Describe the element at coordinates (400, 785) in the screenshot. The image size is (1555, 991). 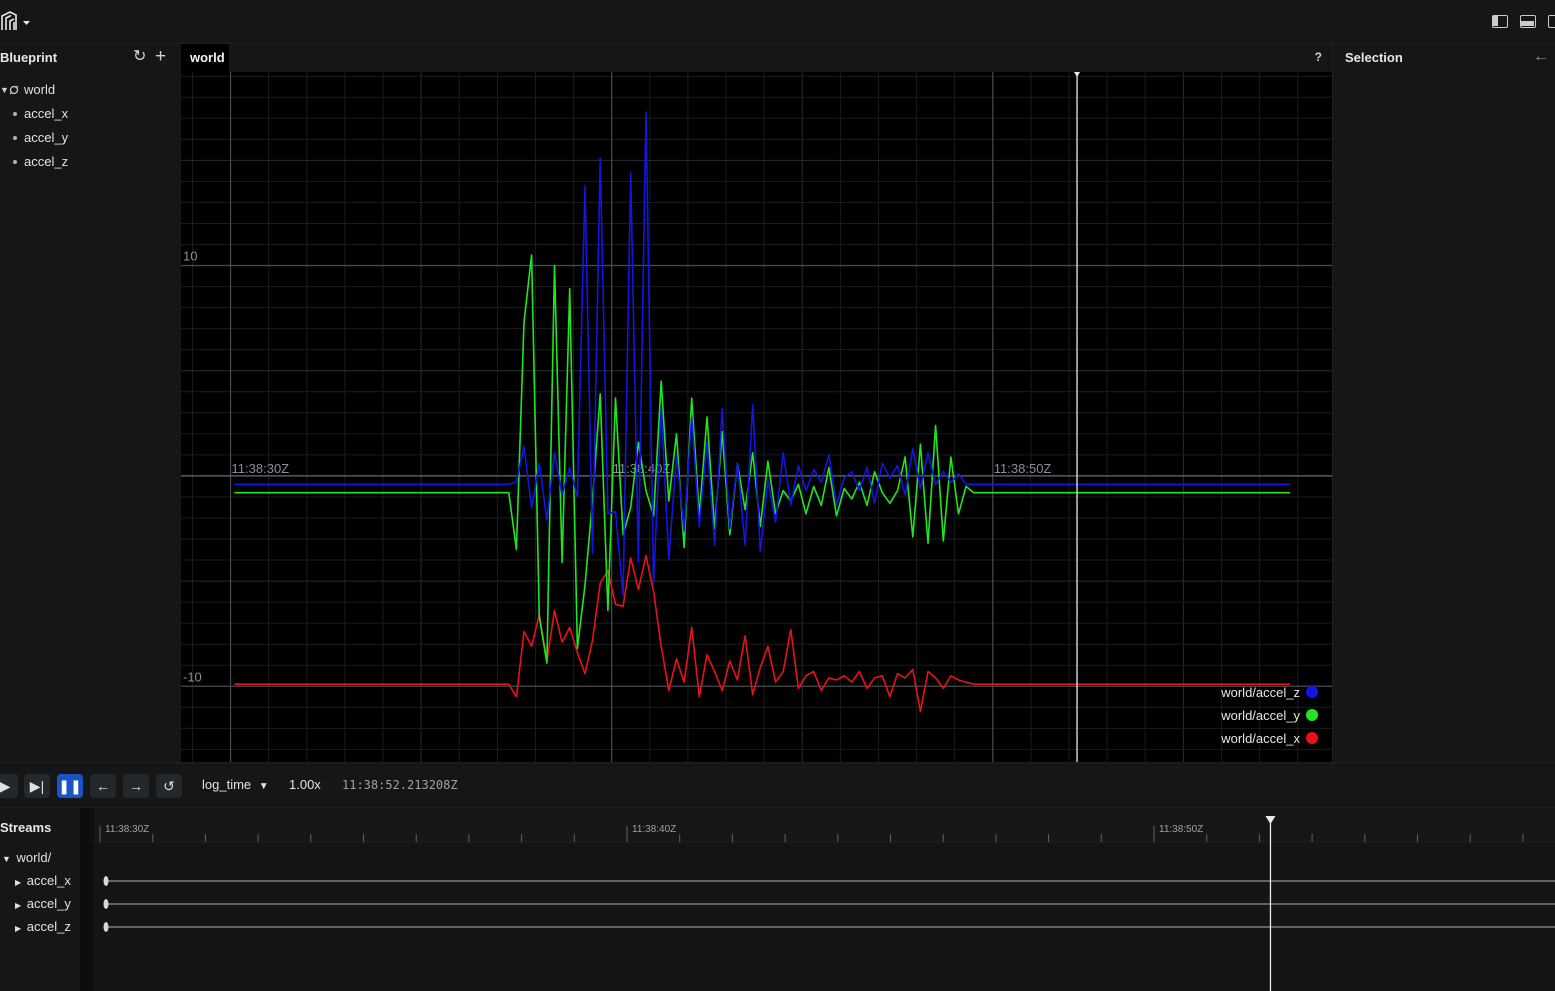
I see `current-time: 11:38:52.213208Z` at that location.